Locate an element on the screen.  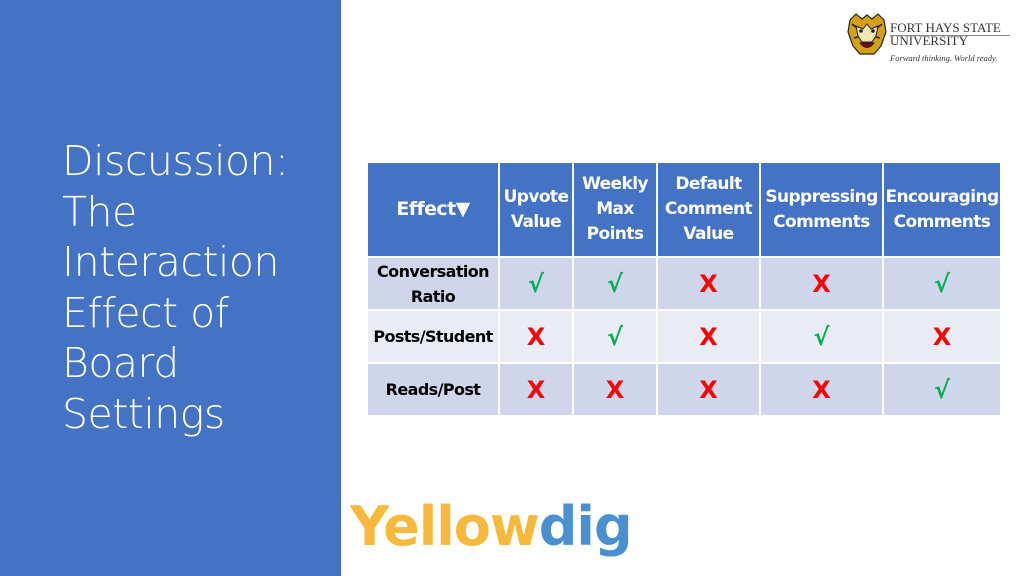
fhsu-name: FORT HAYS STATE UNIVERSITY is located at coordinates (945, 34).